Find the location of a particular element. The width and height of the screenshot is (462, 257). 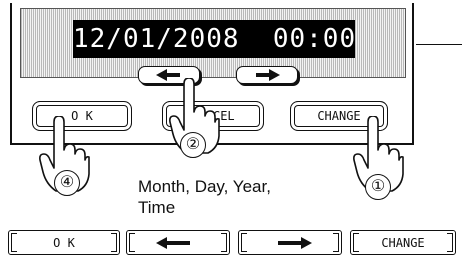

step-1-badge: ① is located at coordinates (378, 187).